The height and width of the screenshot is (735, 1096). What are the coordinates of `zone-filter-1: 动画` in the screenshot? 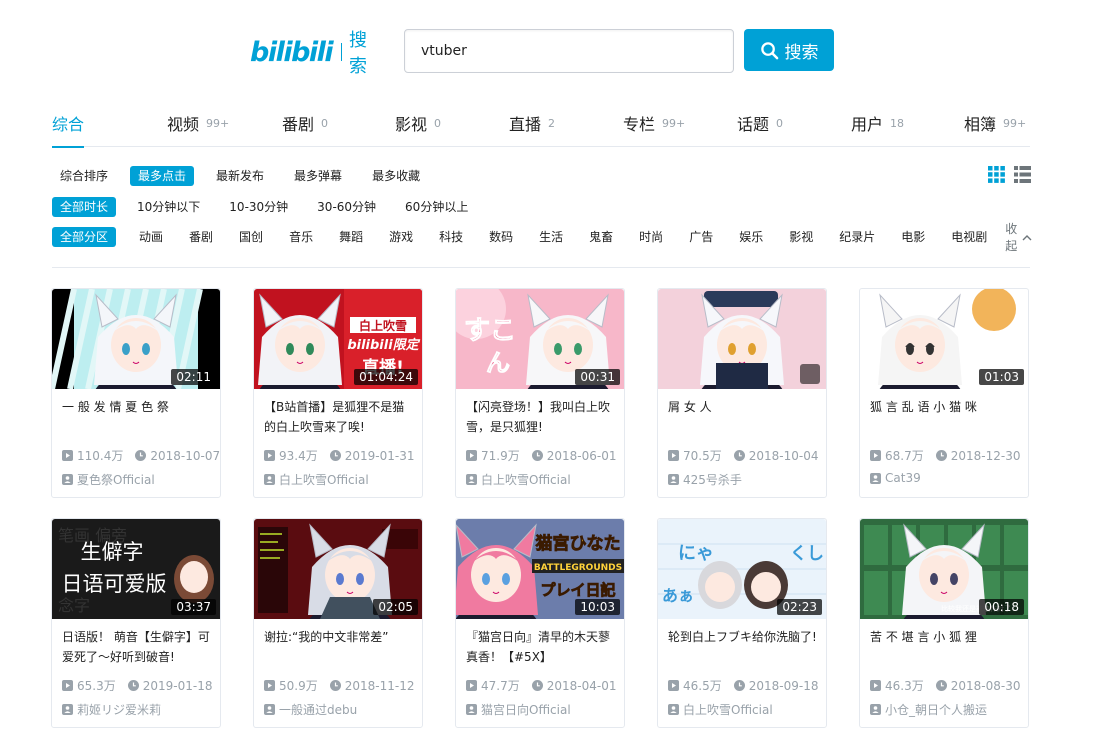 It's located at (151, 237).